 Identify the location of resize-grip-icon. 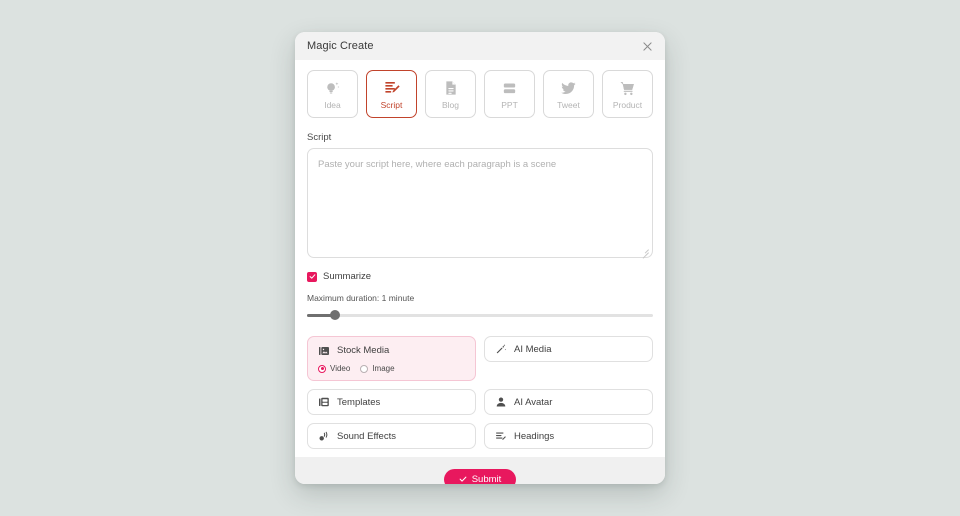
(644, 252).